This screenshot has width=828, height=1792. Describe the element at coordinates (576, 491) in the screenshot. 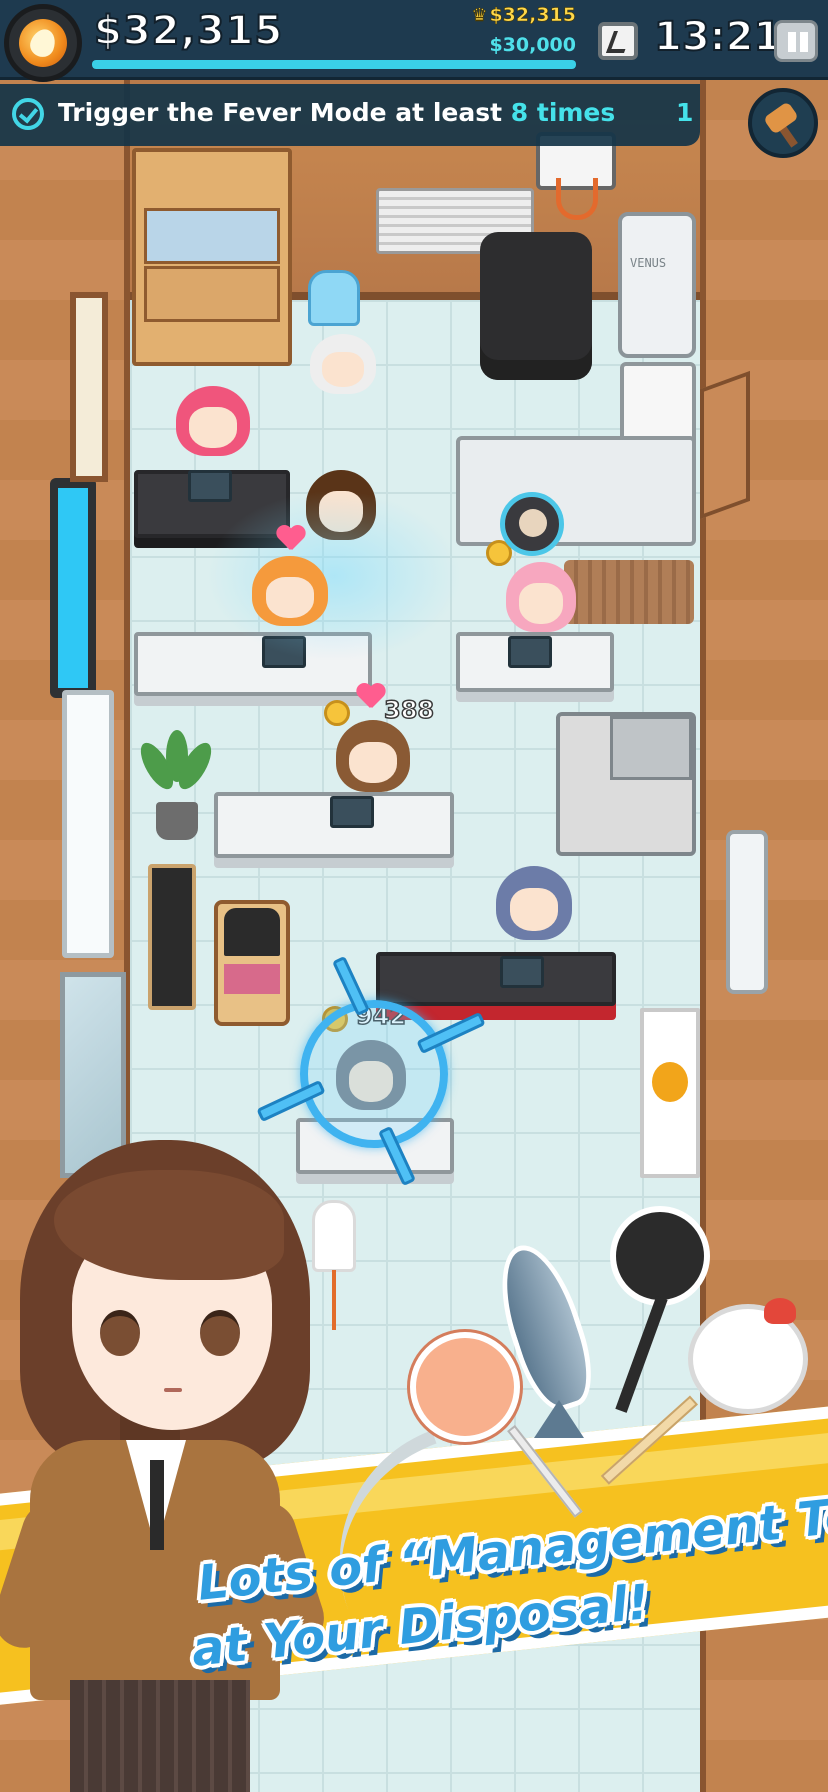

I see `kitchen-counter` at that location.